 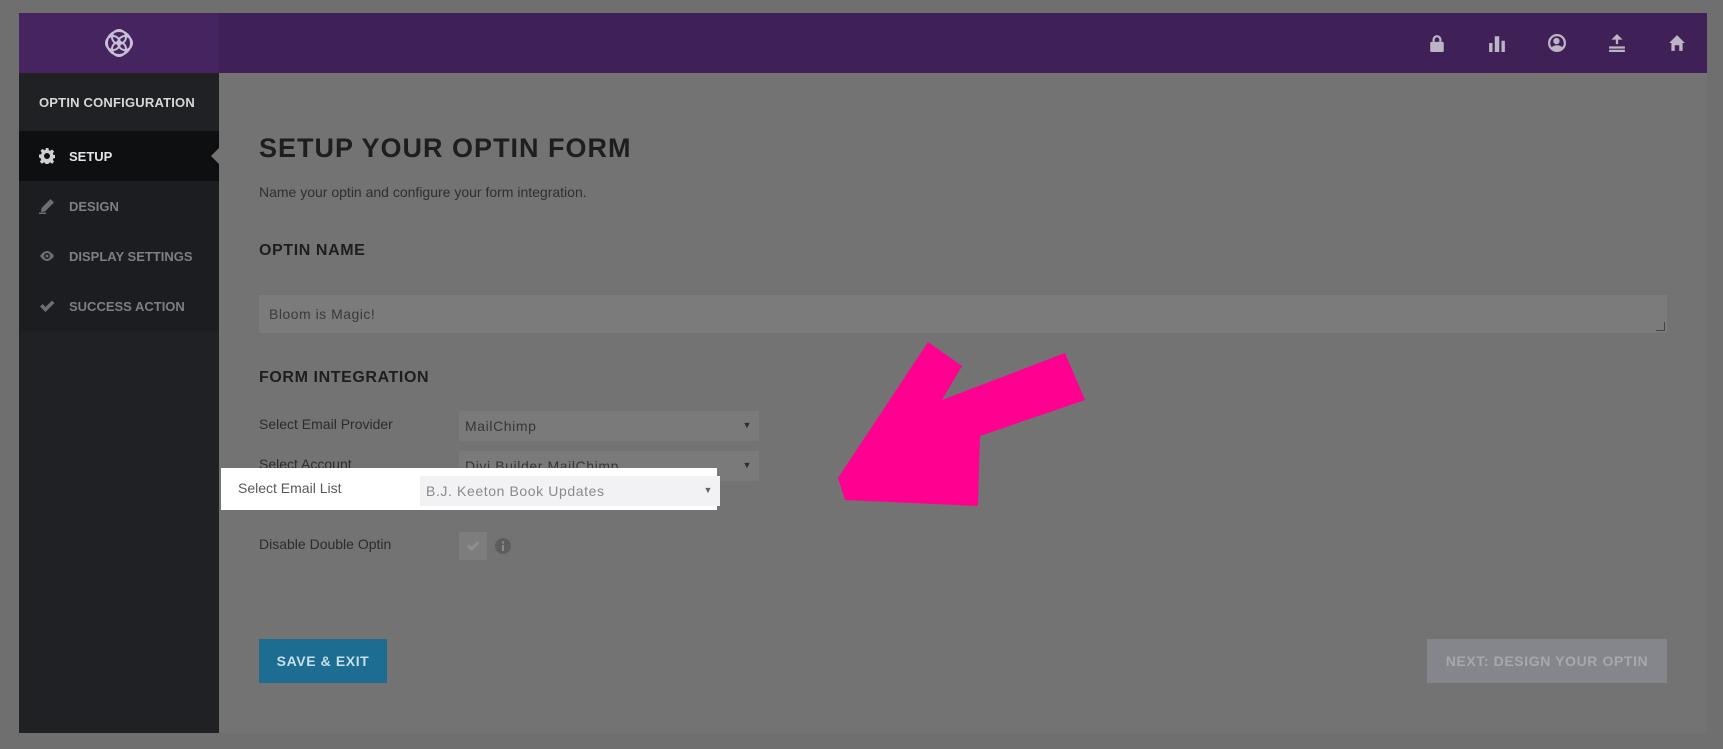 What do you see at coordinates (117, 102) in the screenshot?
I see `sidebar-header: OPTIN CONFIGURATION` at bounding box center [117, 102].